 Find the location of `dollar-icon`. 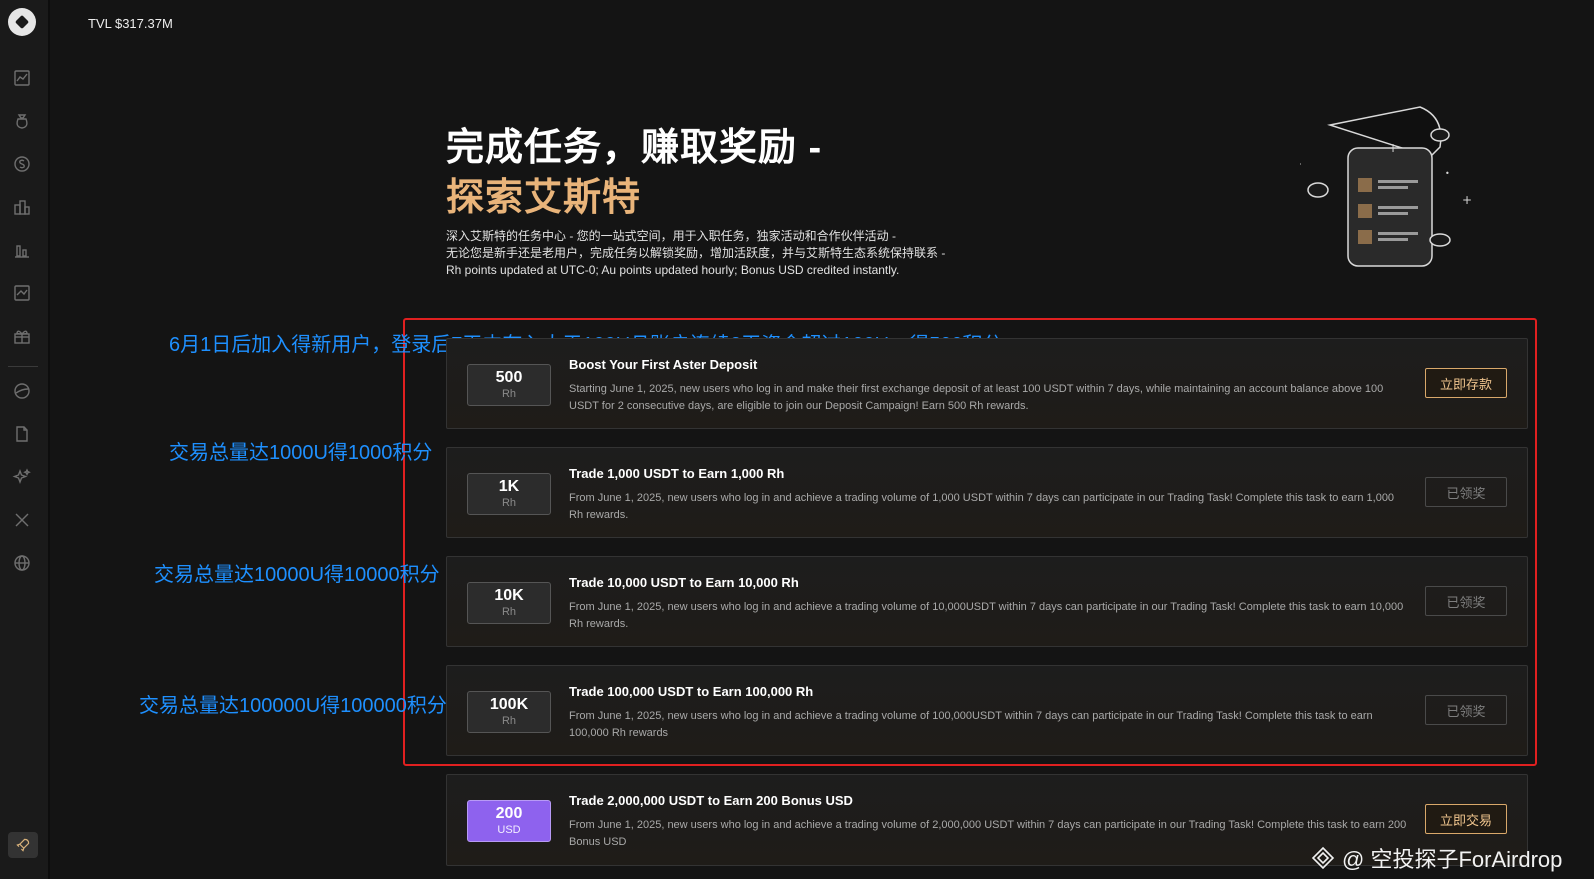

dollar-icon is located at coordinates (22, 164).